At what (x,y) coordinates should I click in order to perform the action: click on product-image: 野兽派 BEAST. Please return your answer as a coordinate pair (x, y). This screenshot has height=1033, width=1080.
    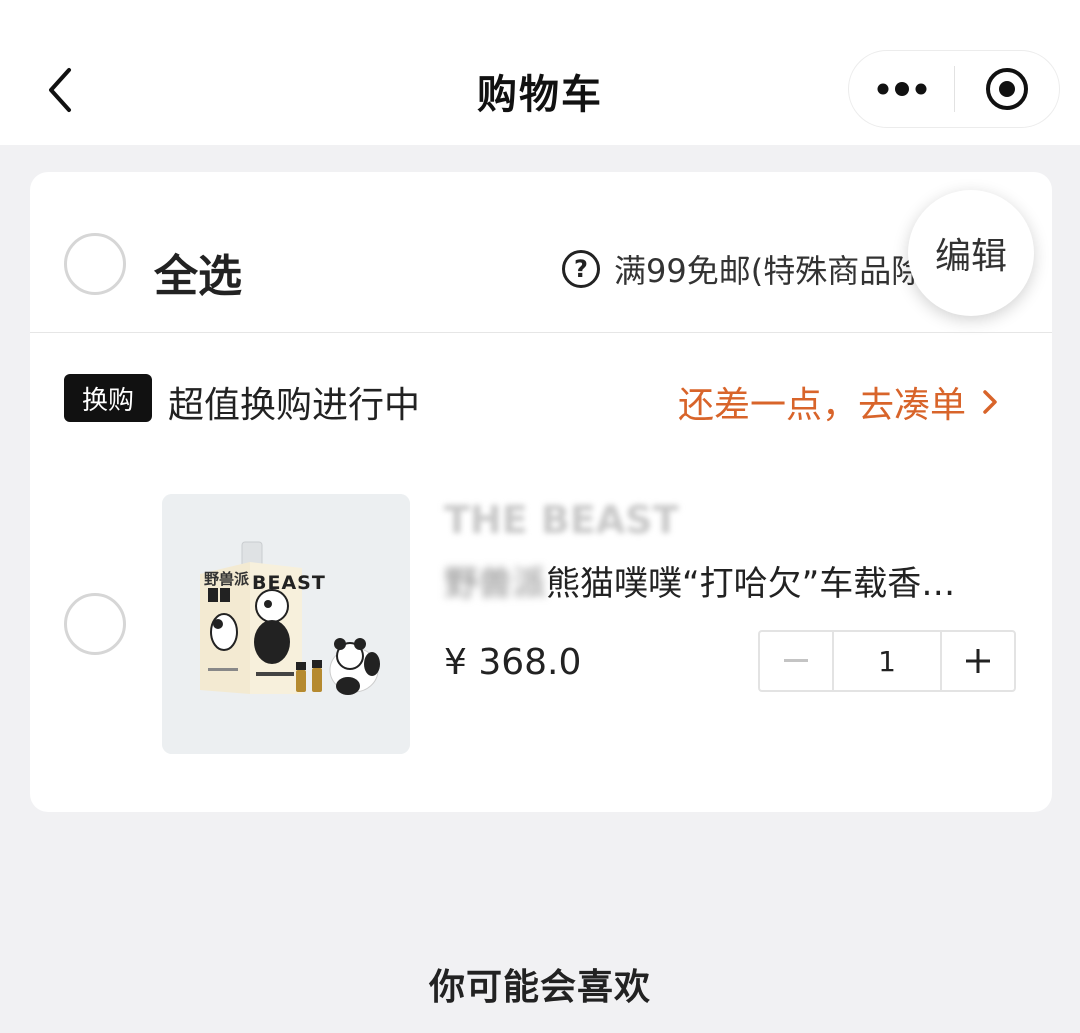
    Looking at the image, I should click on (286, 624).